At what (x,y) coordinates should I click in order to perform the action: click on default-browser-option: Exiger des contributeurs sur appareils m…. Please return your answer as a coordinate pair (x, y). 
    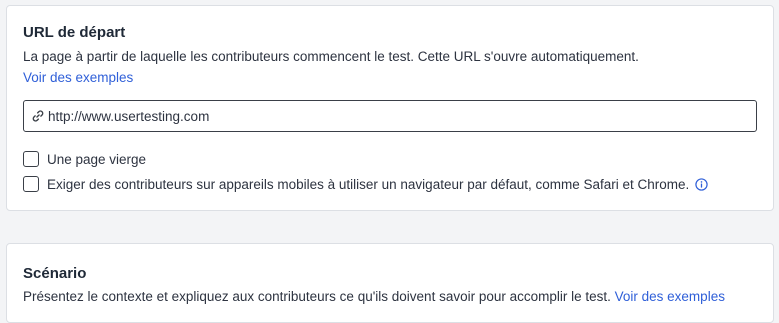
    Looking at the image, I should click on (365, 184).